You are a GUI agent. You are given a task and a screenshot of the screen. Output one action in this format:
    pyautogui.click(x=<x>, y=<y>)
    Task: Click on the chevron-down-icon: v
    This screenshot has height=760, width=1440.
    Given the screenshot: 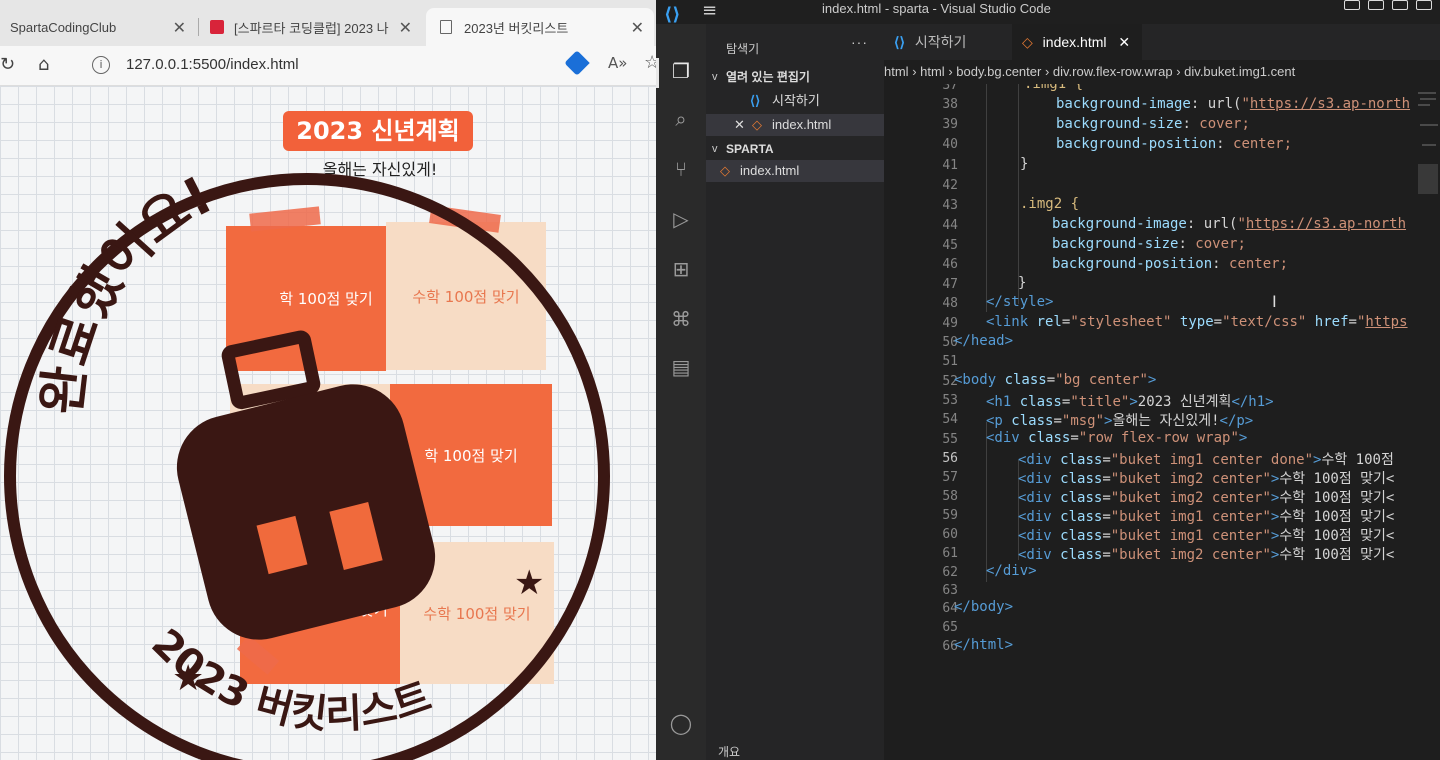 What is the action you would take?
    pyautogui.click(x=715, y=77)
    